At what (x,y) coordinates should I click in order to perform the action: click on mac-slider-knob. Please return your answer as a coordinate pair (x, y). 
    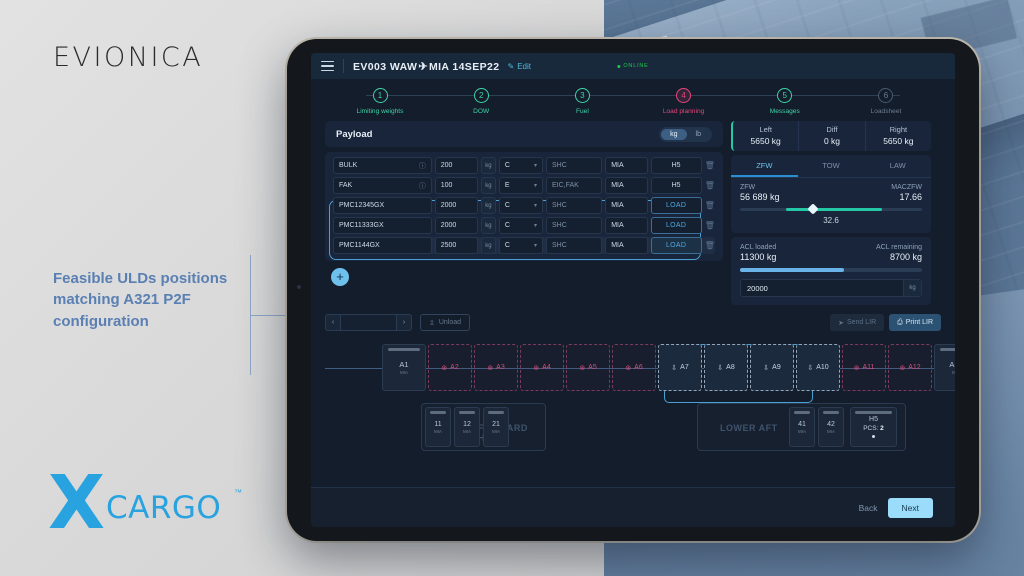
    Looking at the image, I should click on (813, 209).